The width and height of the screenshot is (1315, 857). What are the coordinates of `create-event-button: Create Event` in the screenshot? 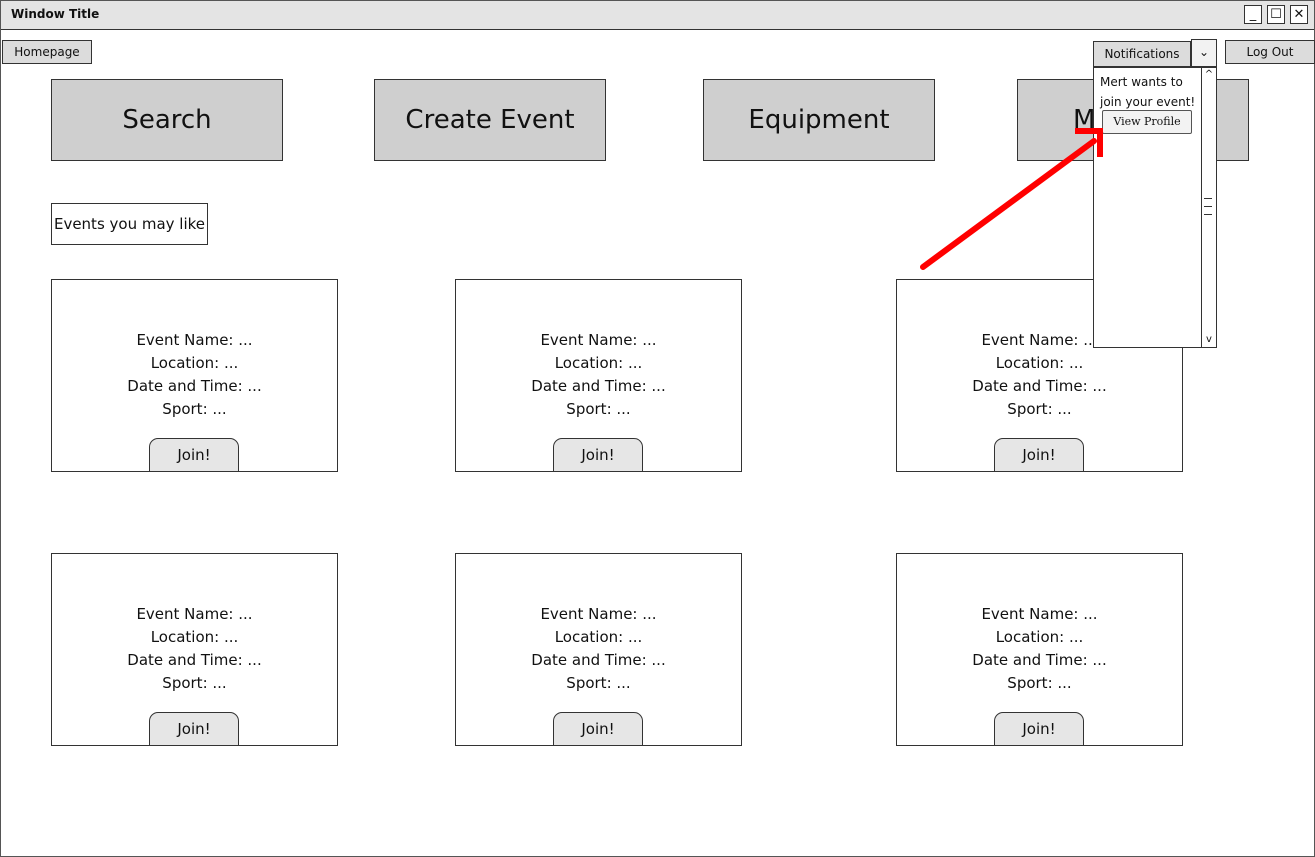 It's located at (490, 120).